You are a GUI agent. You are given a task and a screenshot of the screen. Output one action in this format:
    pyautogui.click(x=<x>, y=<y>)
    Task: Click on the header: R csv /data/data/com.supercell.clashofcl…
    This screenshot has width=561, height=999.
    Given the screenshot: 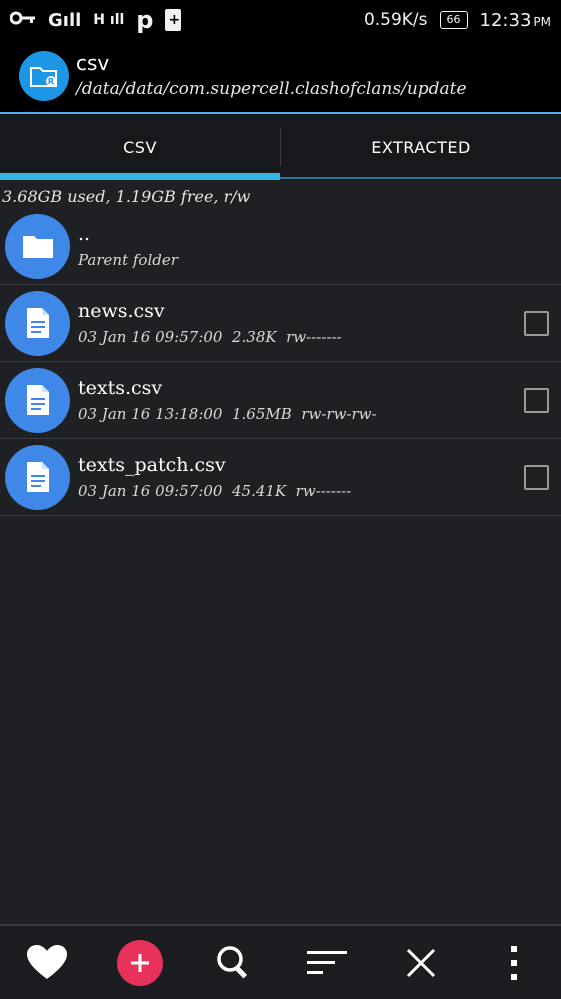 What is the action you would take?
    pyautogui.click(x=280, y=76)
    